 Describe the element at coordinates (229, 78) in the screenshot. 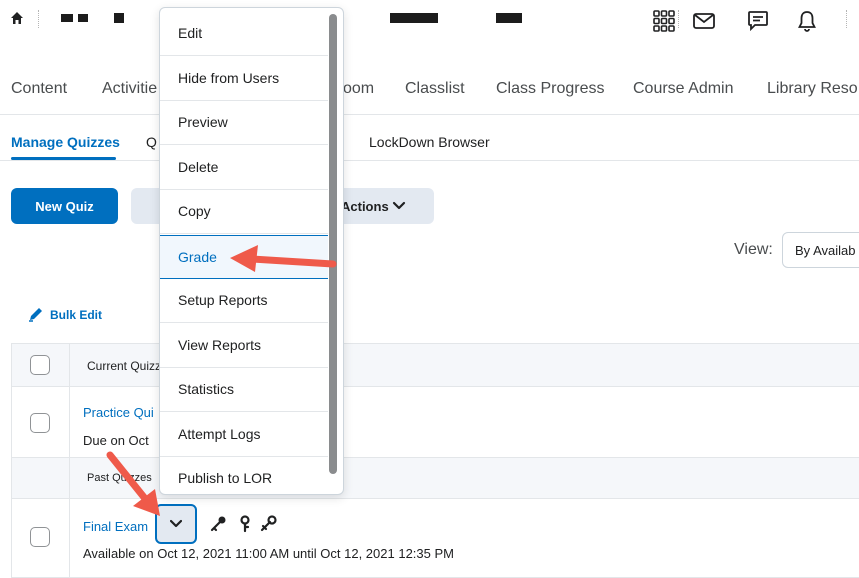

I see `menu-item-label: Hide from Users` at that location.